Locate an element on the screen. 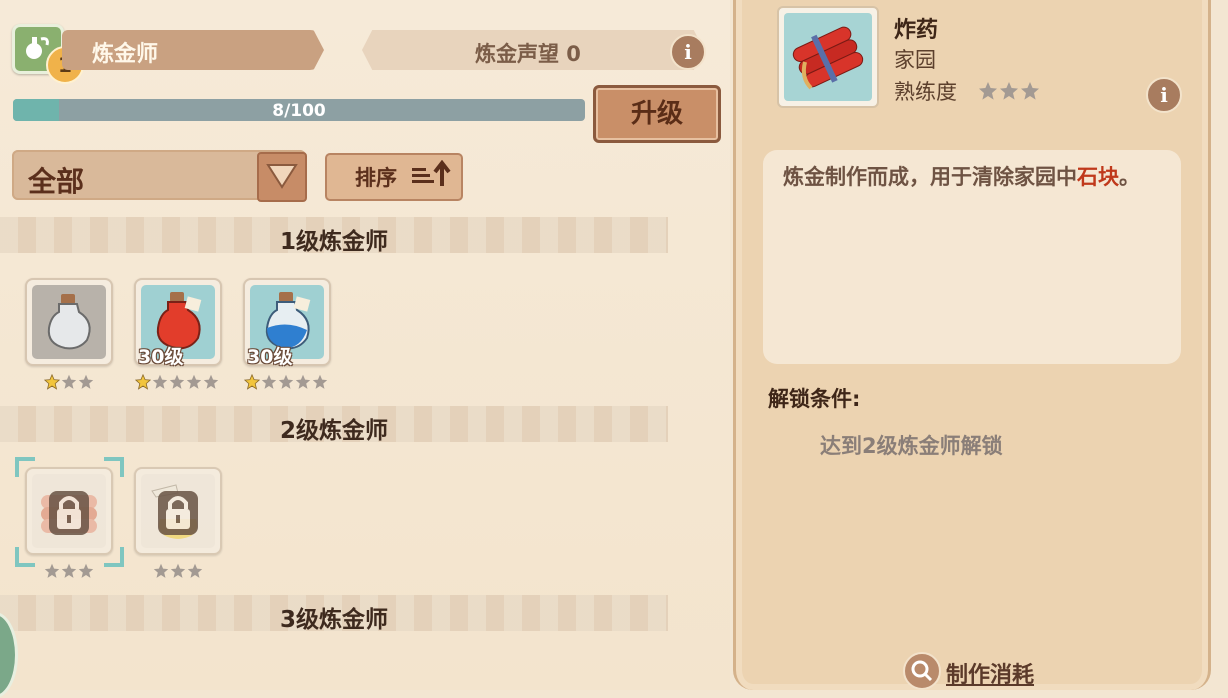 The image size is (1228, 698). item-info-icon: i is located at coordinates (1164, 95).